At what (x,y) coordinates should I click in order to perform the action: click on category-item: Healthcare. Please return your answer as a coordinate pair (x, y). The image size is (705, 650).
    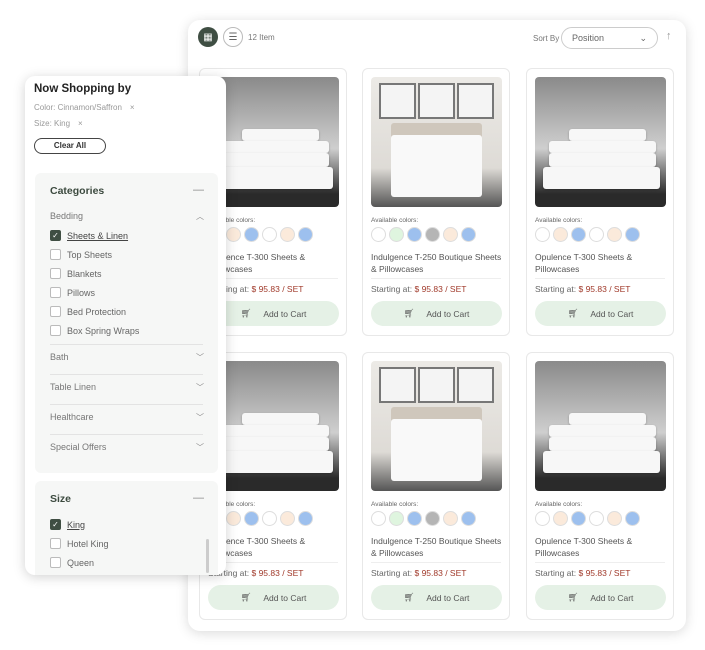
    Looking at the image, I should click on (72, 417).